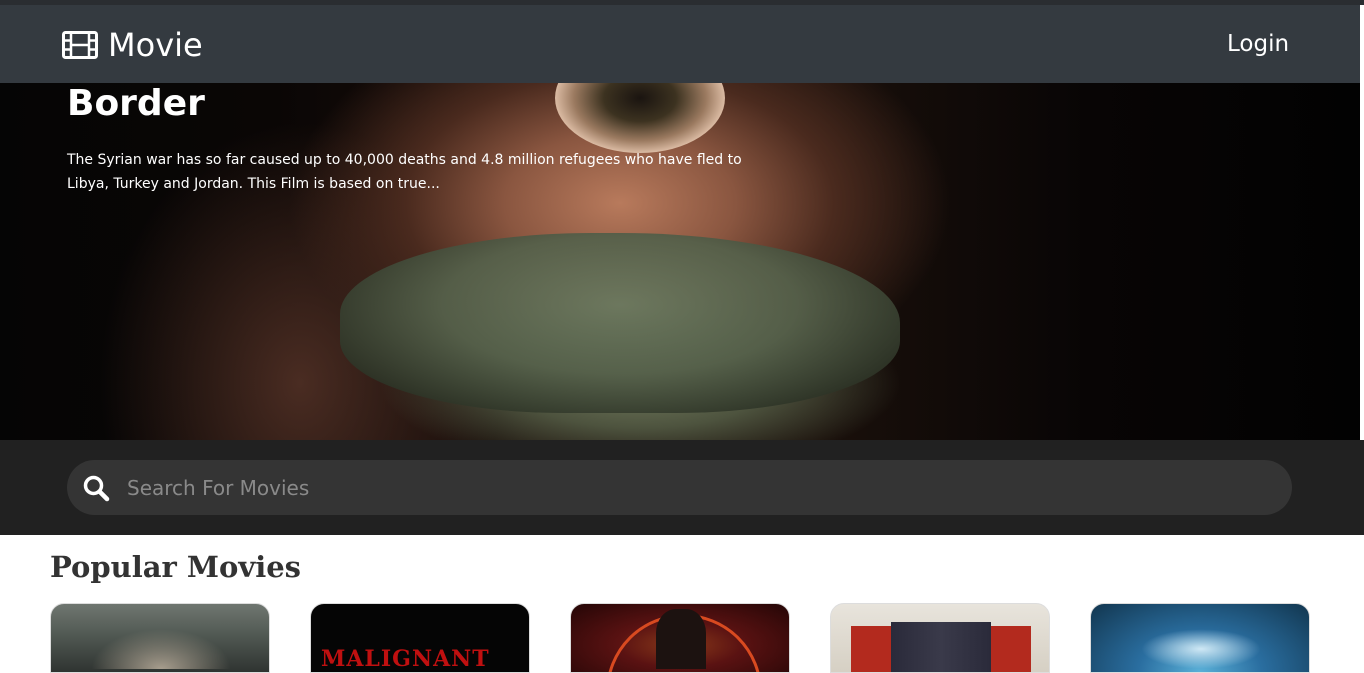  Describe the element at coordinates (176, 567) in the screenshot. I see `popular-movies-heading: Popular Movies` at that location.